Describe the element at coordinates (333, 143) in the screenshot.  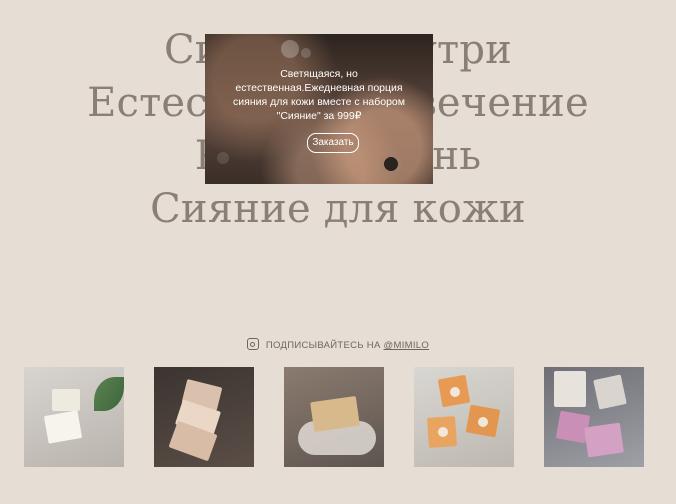
I see `order-button: Заказать` at that location.